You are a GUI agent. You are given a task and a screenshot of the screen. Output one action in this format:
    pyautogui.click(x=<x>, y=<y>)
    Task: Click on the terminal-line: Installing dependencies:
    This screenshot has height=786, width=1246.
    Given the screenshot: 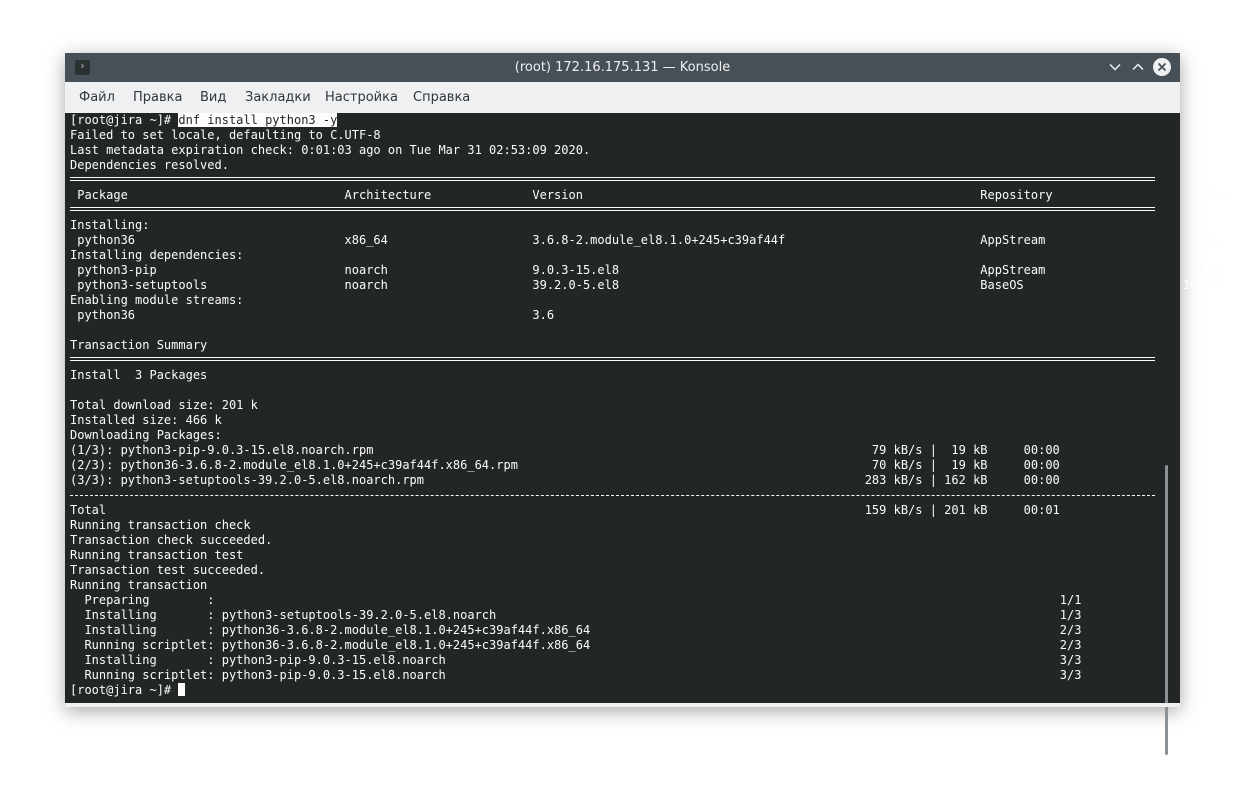 What is the action you would take?
    pyautogui.click(x=157, y=255)
    